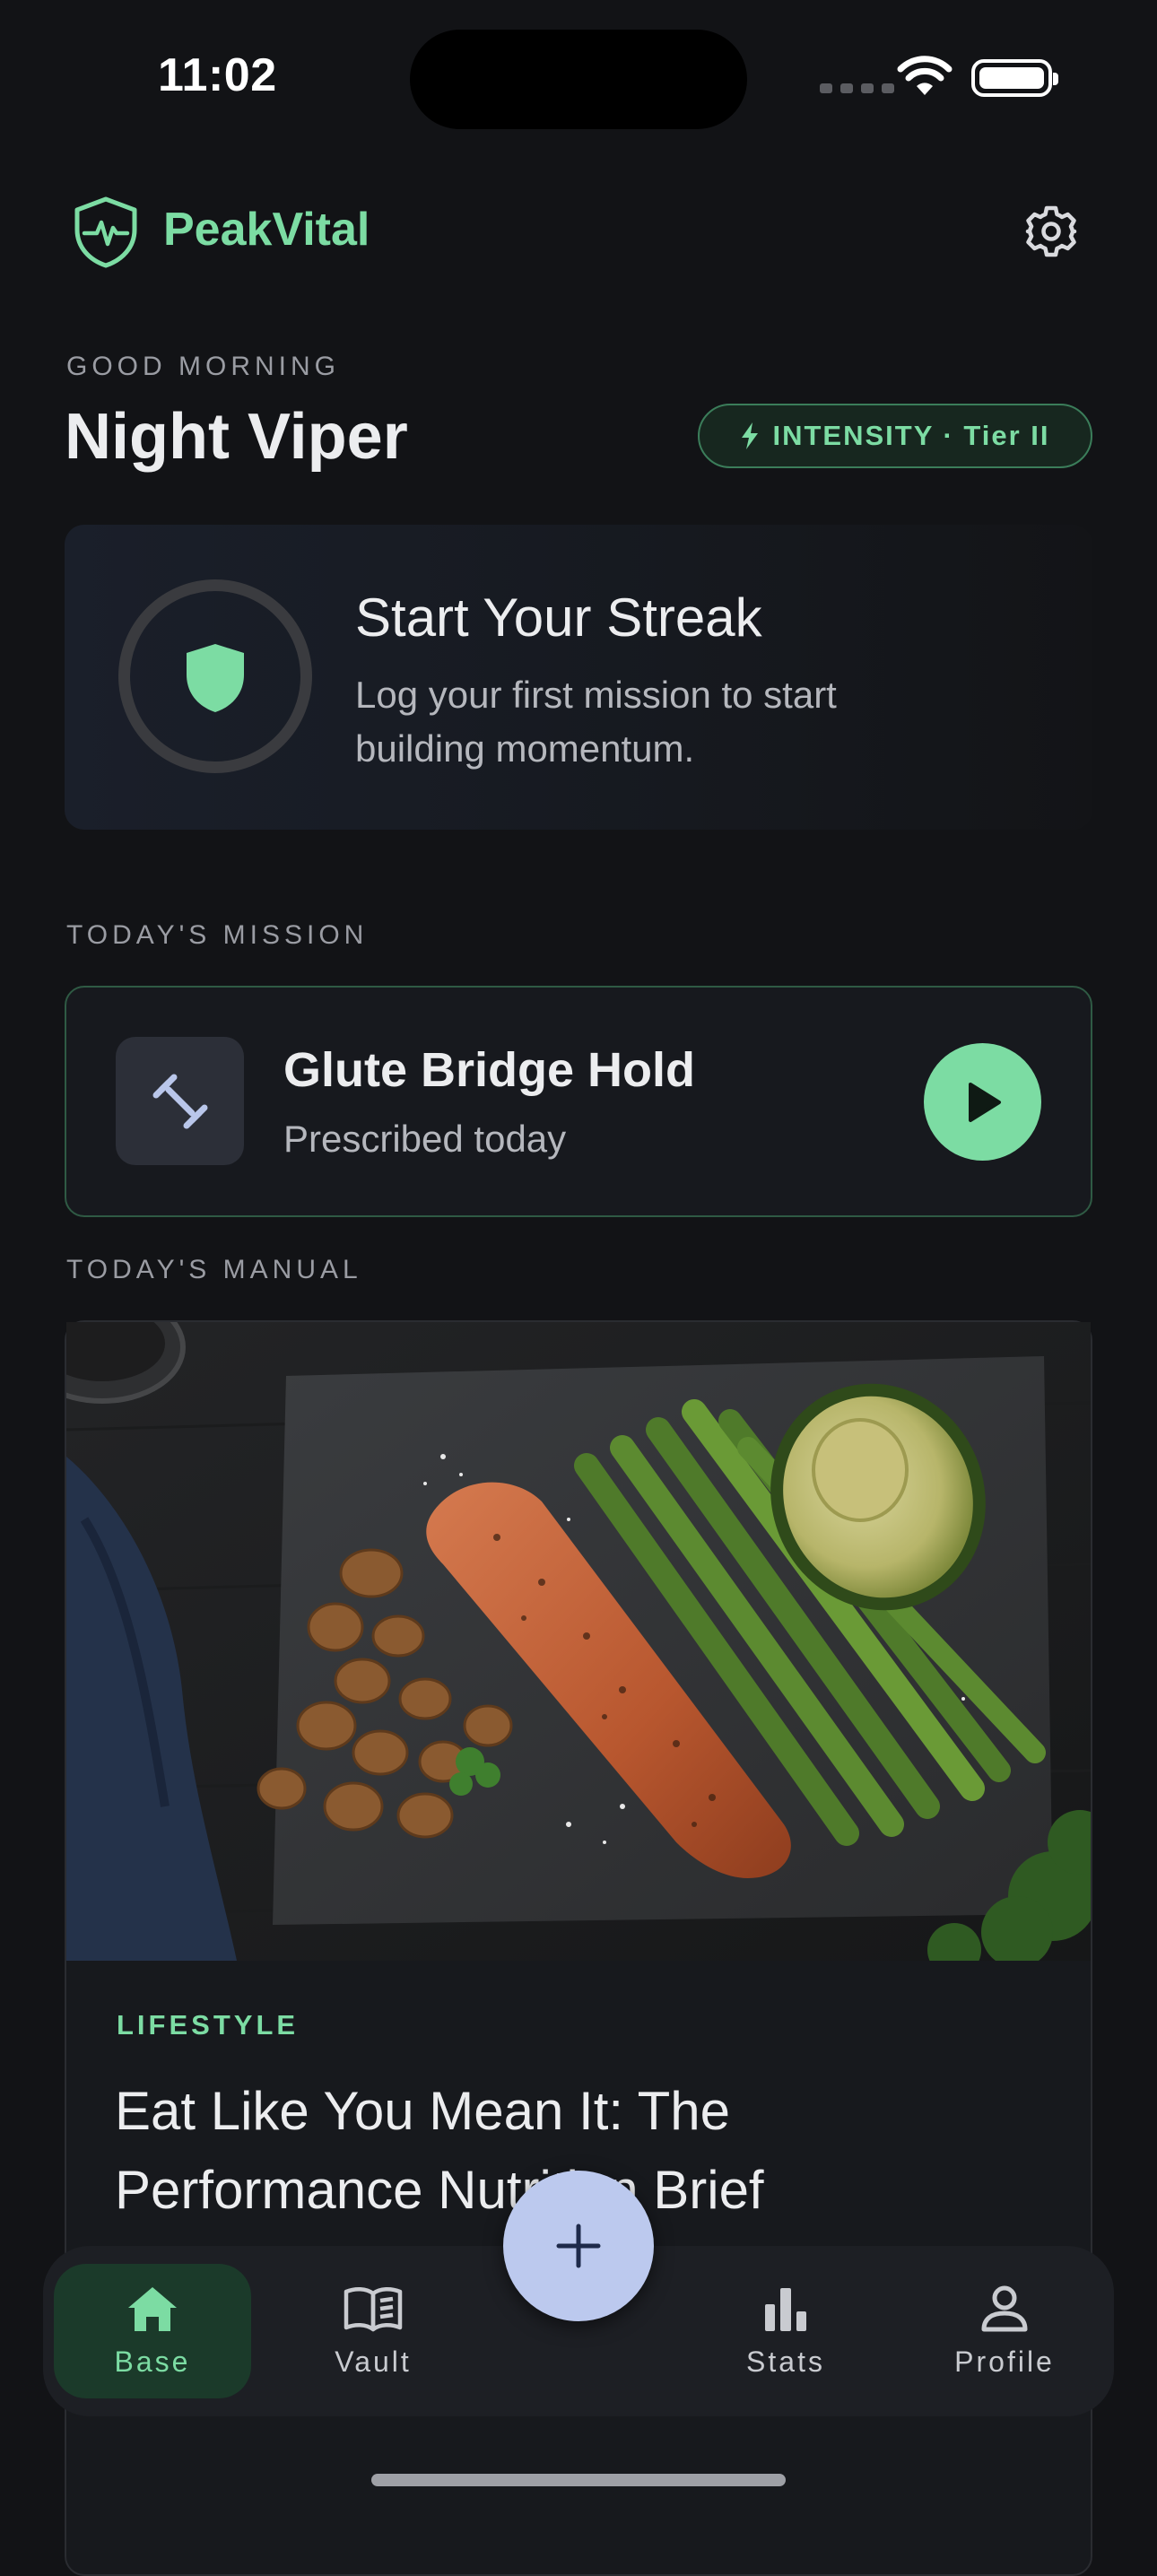 The width and height of the screenshot is (1157, 2576). I want to click on bar-chart-icon, so click(785, 2309).